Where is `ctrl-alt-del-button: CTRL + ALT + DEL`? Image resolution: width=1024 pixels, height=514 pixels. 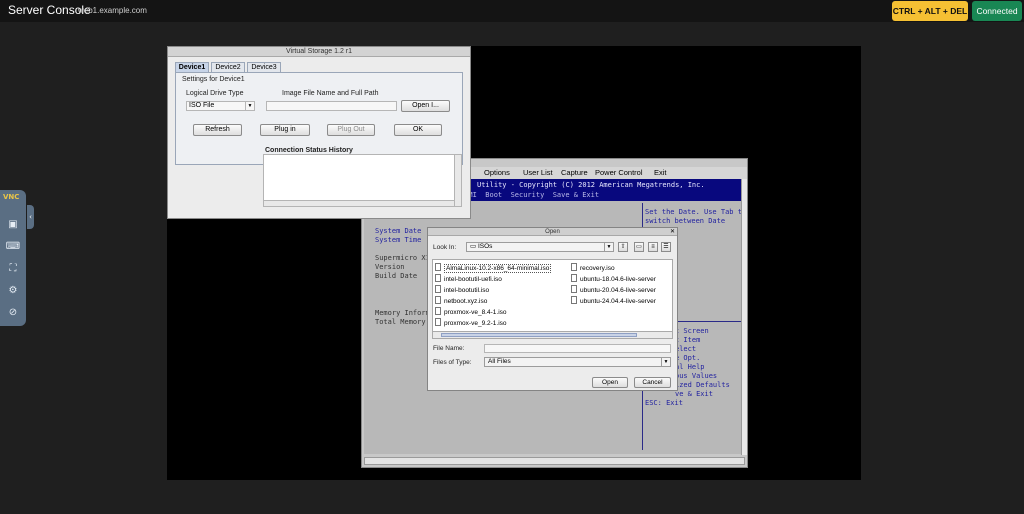
ctrl-alt-del-button: CTRL + ALT + DEL is located at coordinates (930, 11).